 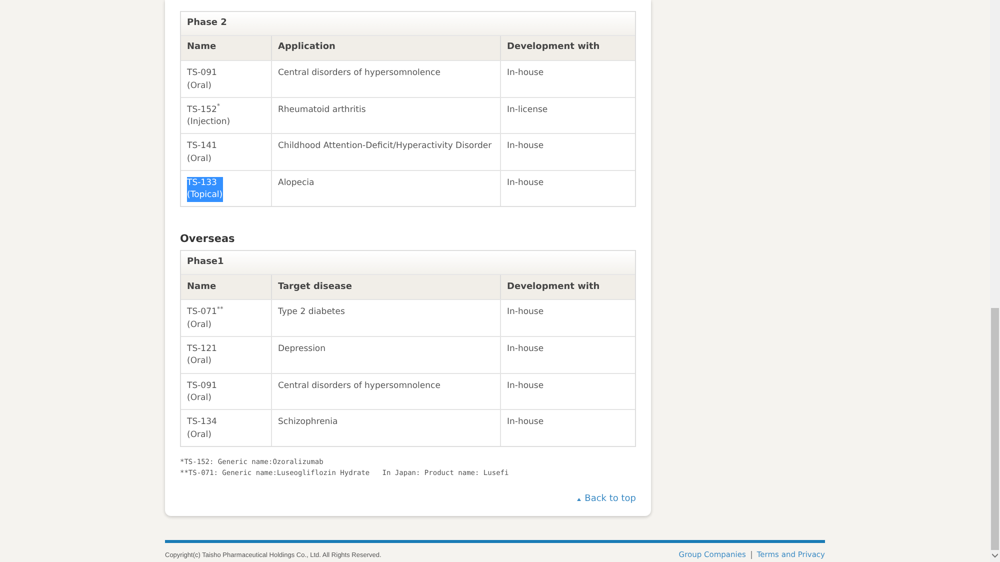 I want to click on up-arrow-icon, so click(x=578, y=499).